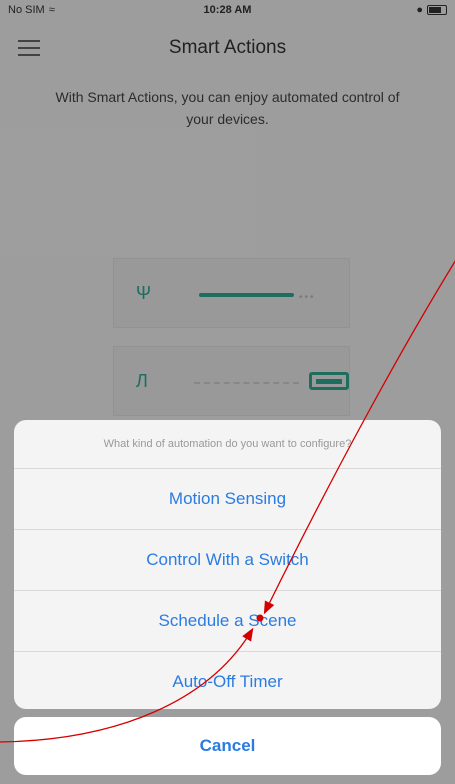 Image resolution: width=455 pixels, height=784 pixels. Describe the element at coordinates (227, 746) in the screenshot. I see `cancel-button: Cancel` at that location.